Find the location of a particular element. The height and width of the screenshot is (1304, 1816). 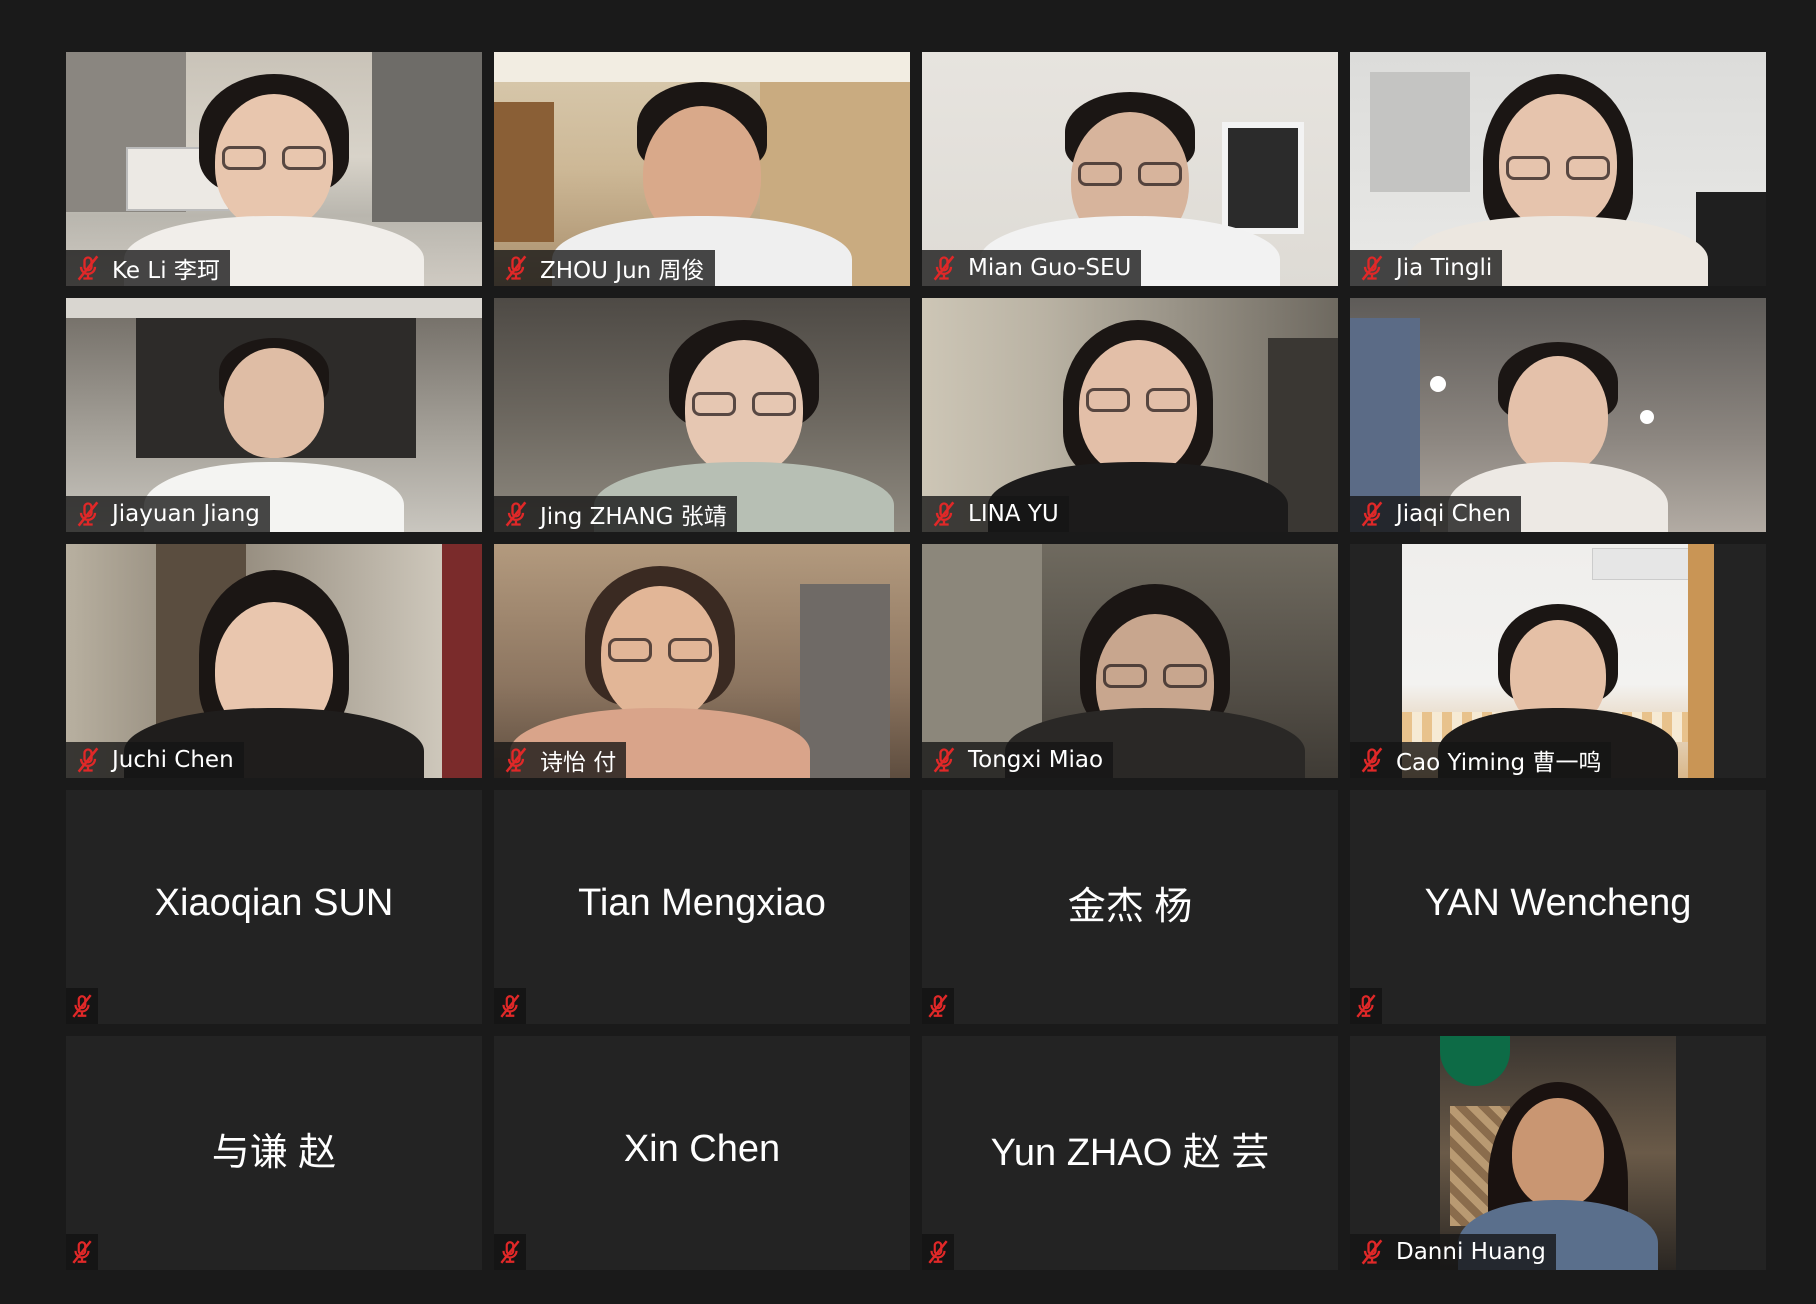

participant-name: Mian Guo-SEU is located at coordinates (1050, 268).